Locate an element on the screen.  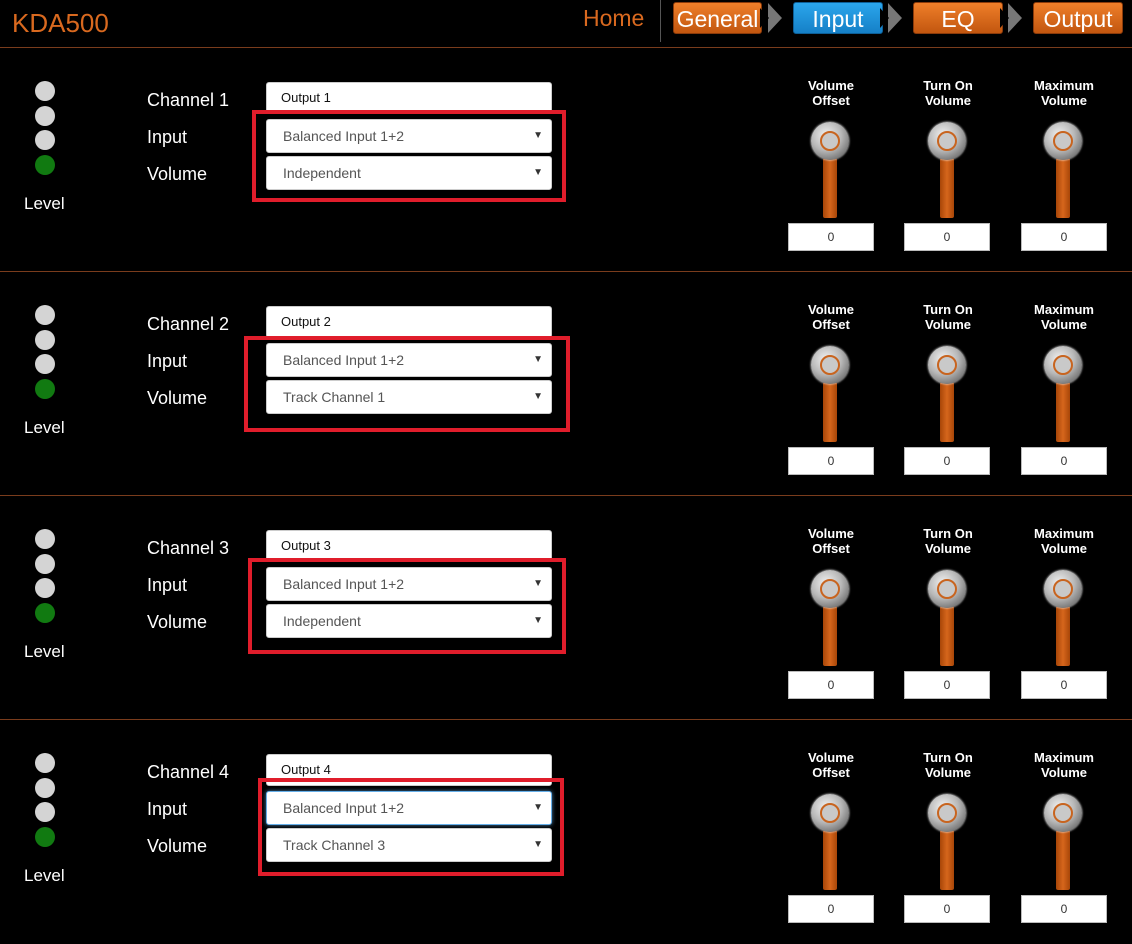
header-divider is located at coordinates (660, 21).